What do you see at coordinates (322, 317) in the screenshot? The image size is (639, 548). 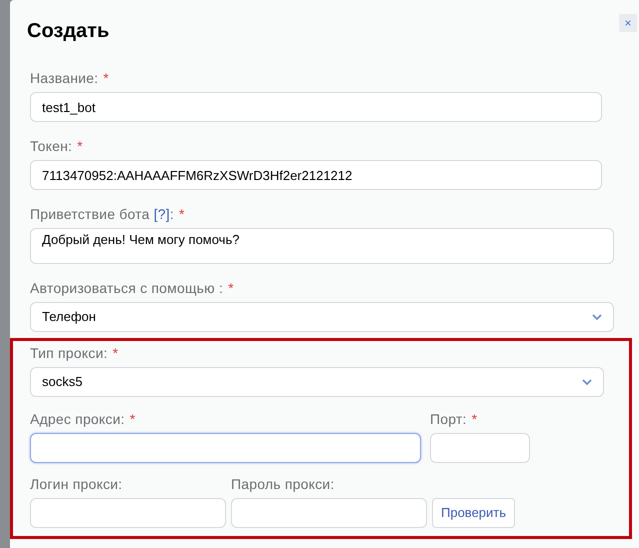 I see `select-dropdown: Телефон` at bounding box center [322, 317].